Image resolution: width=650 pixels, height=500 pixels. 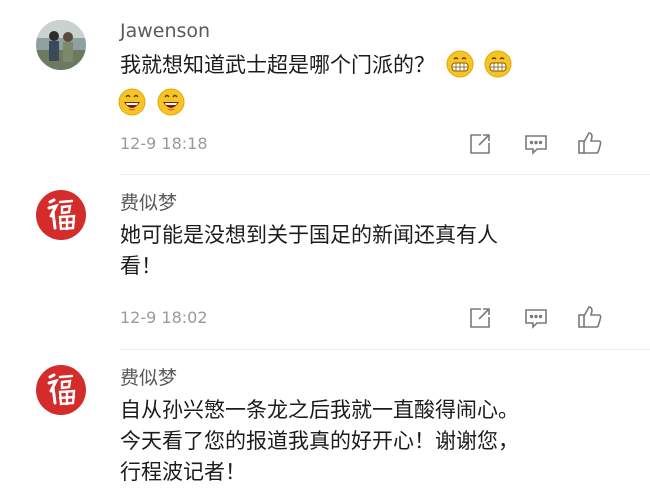 What do you see at coordinates (164, 143) in the screenshot?
I see `comment-time: 12-9 18:18` at bounding box center [164, 143].